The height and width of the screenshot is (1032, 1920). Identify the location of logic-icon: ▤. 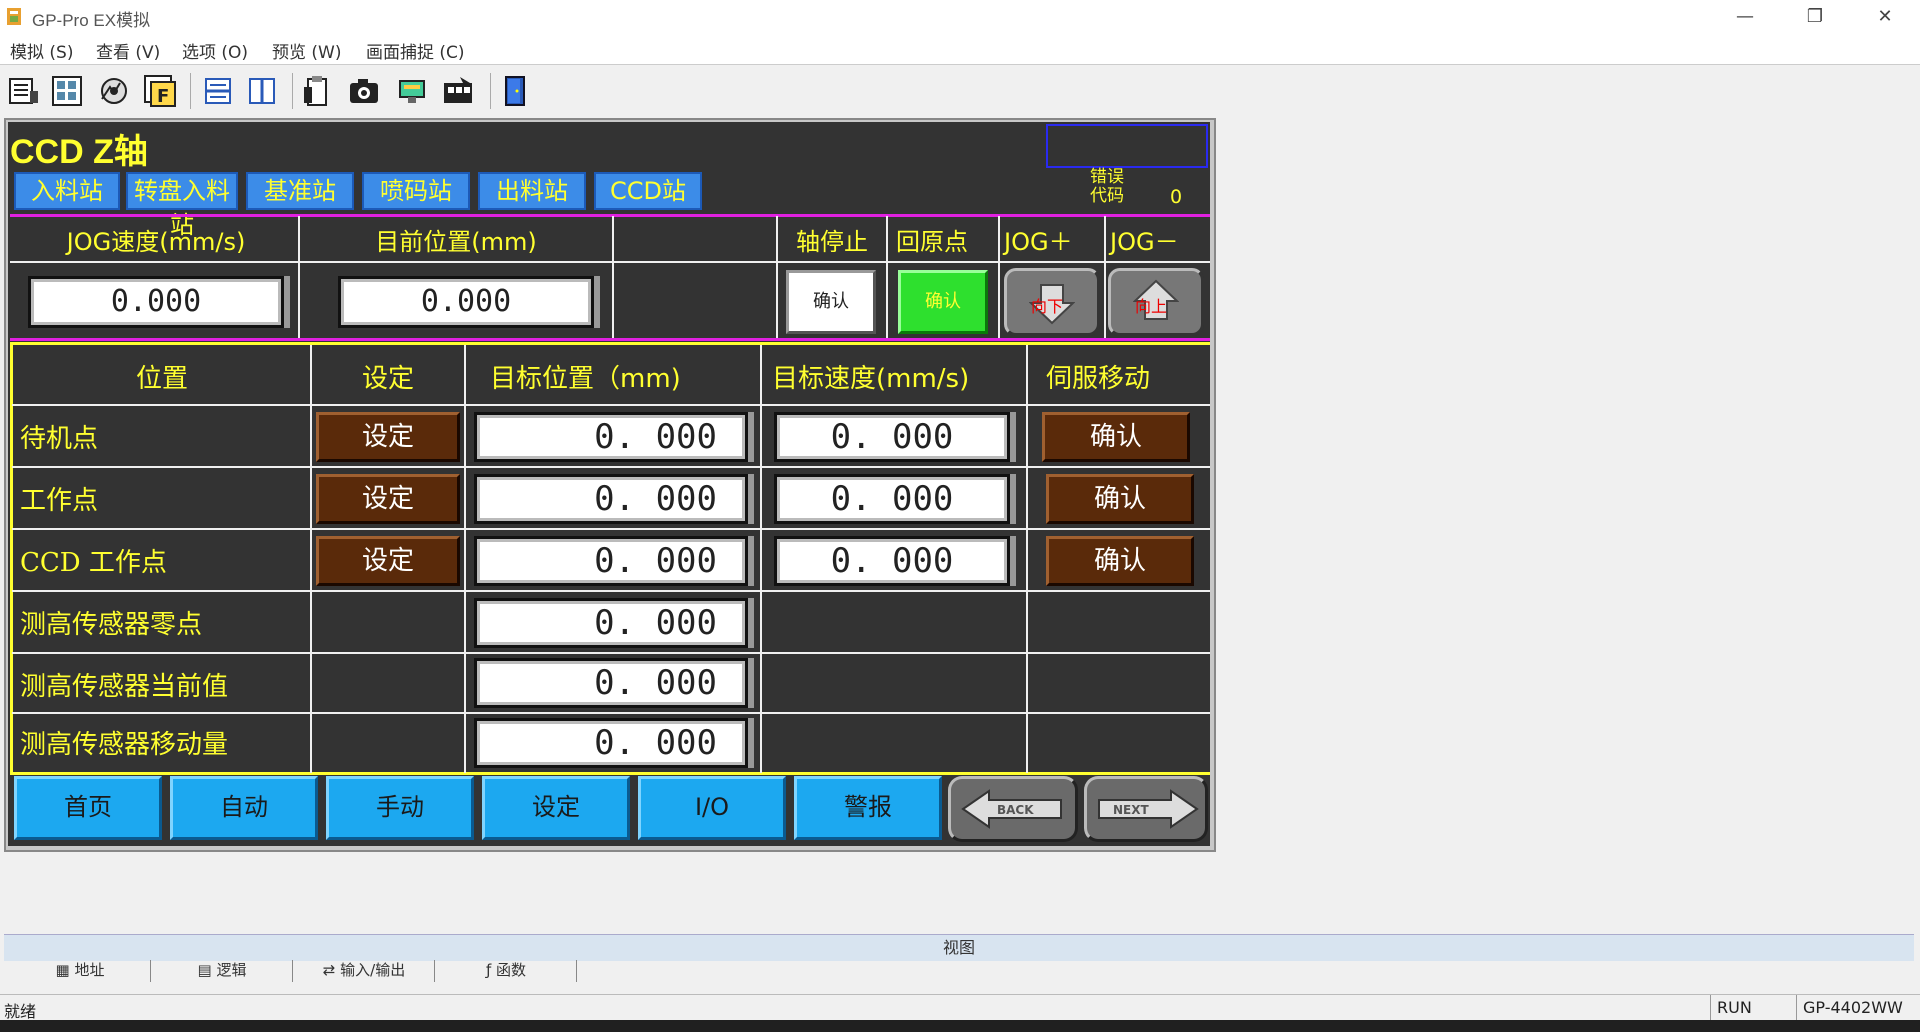
(207, 970).